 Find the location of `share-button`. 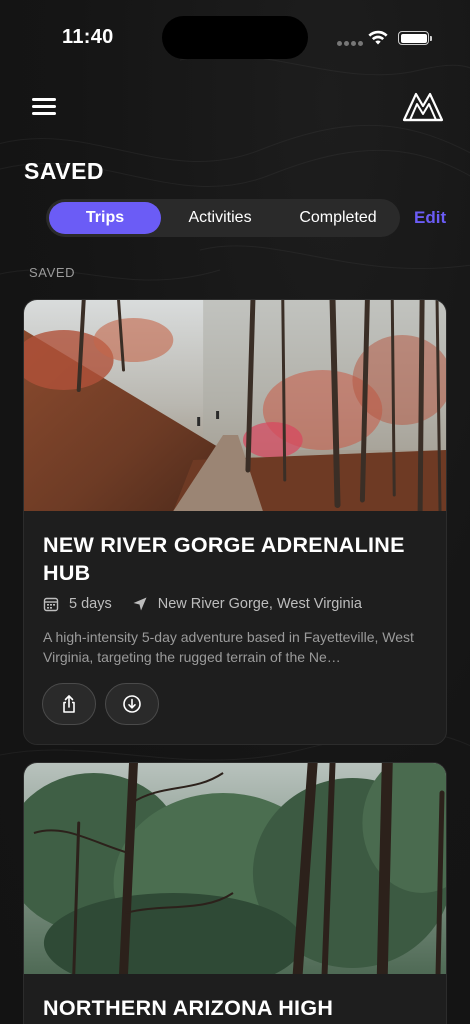

share-button is located at coordinates (69, 704).